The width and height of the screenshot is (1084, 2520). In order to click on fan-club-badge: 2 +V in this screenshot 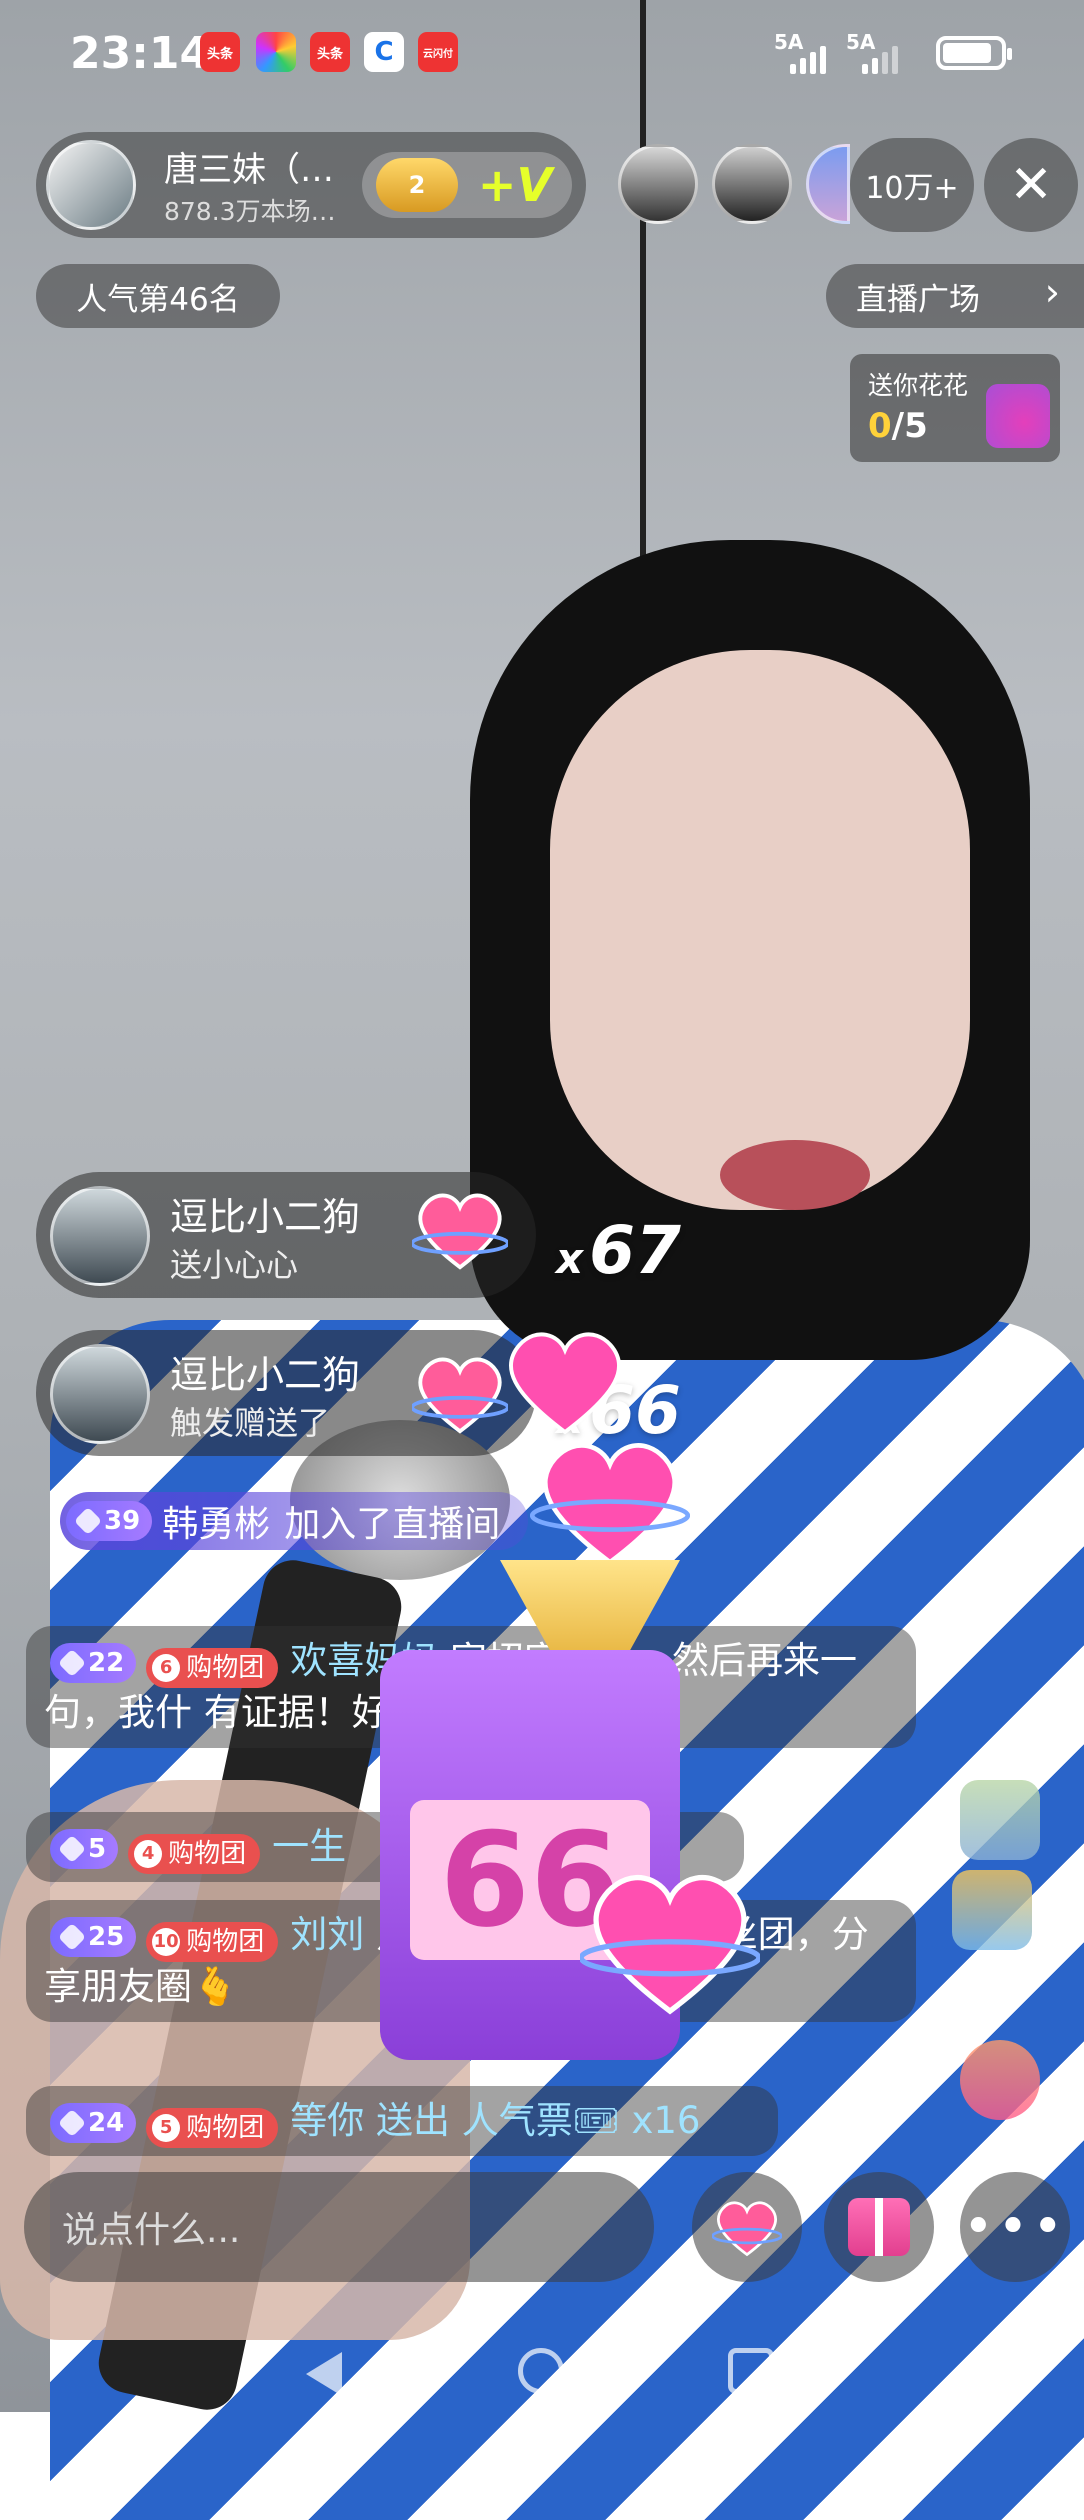, I will do `click(467, 185)`.